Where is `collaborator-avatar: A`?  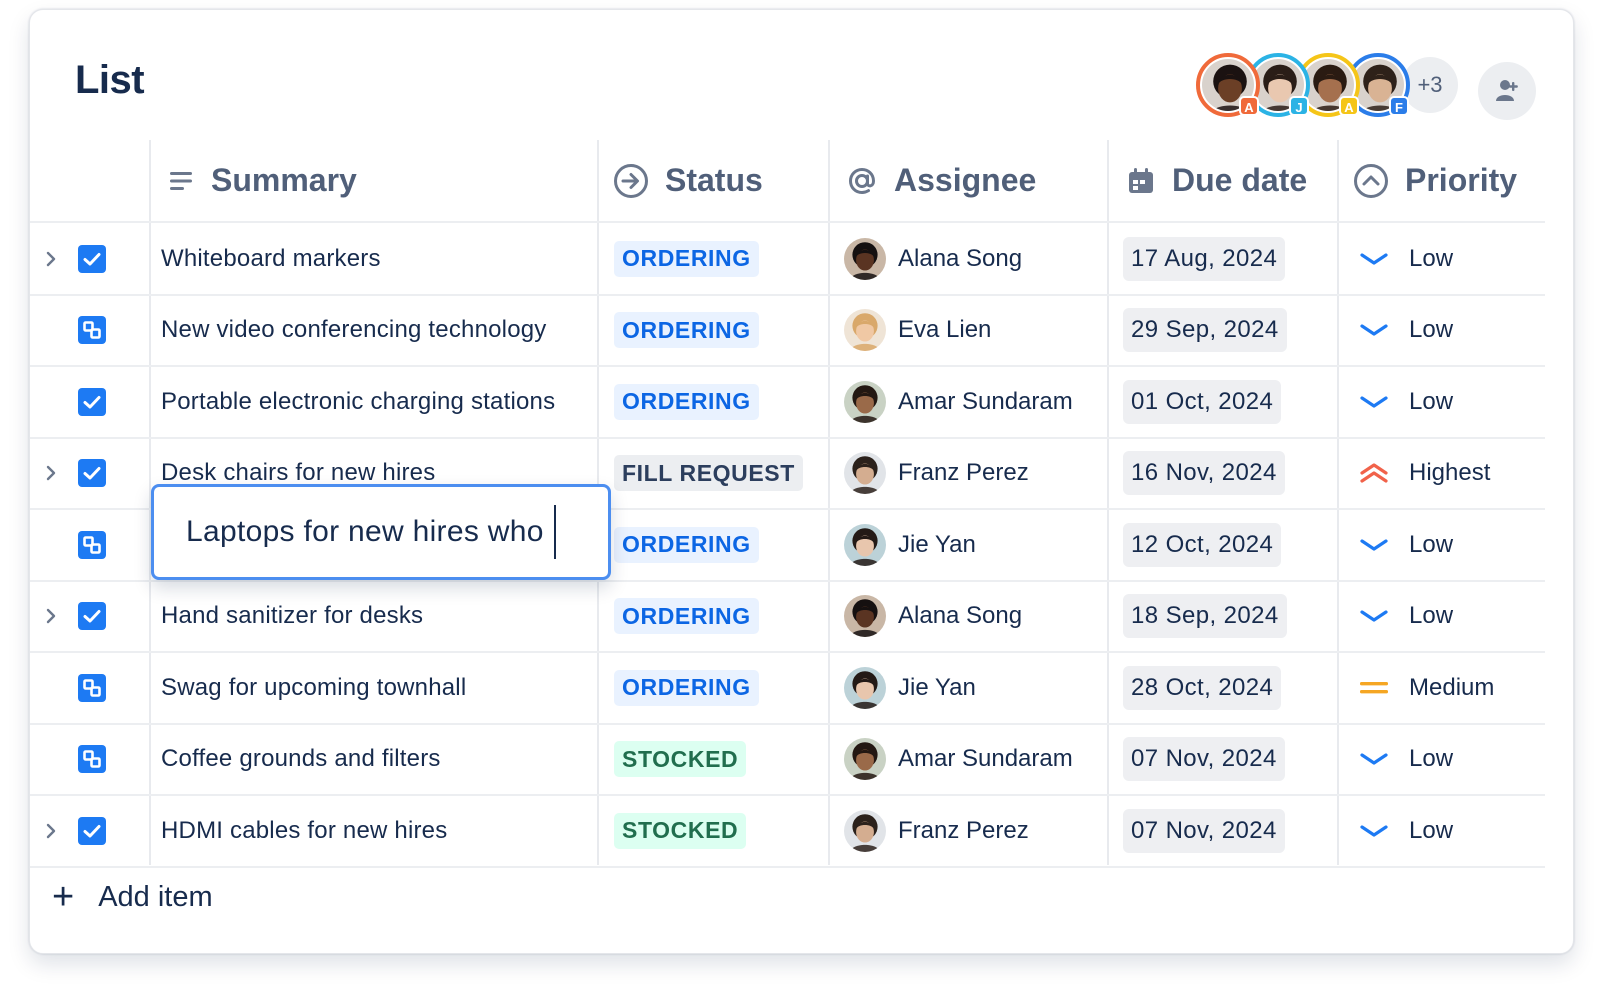
collaborator-avatar: A is located at coordinates (1228, 85).